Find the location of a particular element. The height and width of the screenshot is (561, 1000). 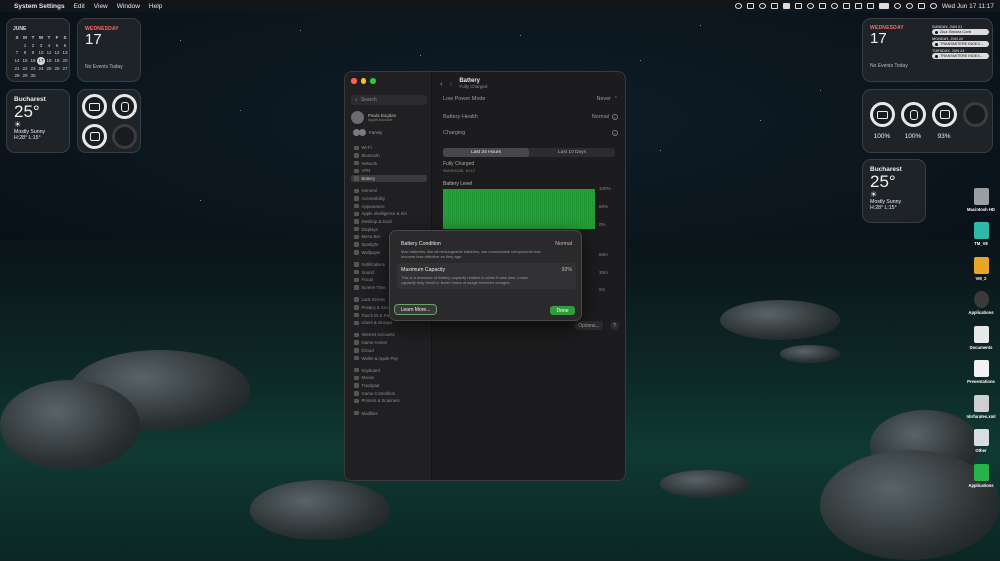

day-widget: WEDNESDAY 17 No Events Today is located at coordinates (109, 50).